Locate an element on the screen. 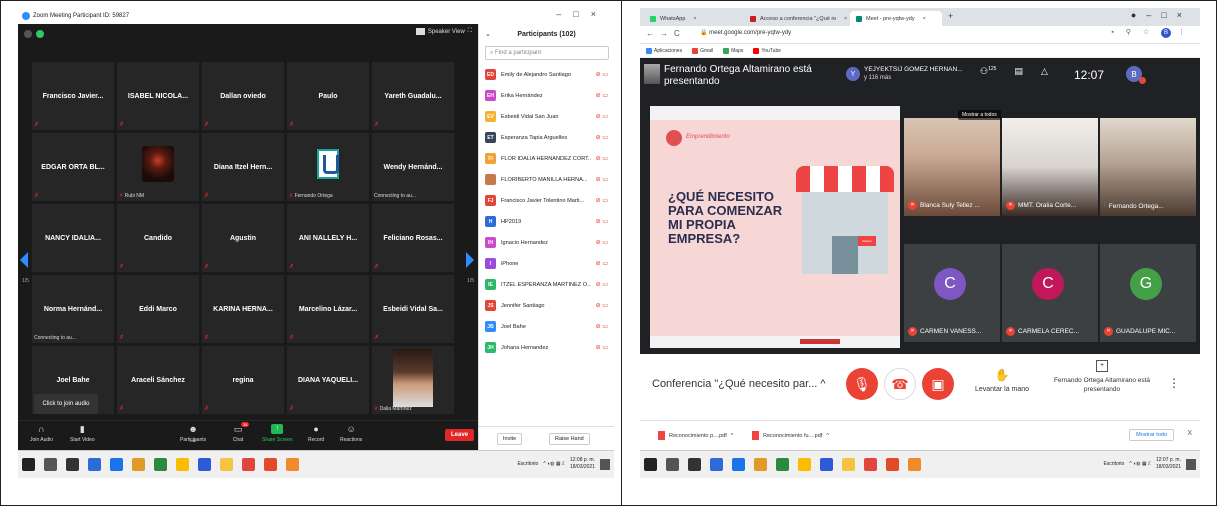 The image size is (1217, 506). task-view-icon is located at coordinates (694, 464).